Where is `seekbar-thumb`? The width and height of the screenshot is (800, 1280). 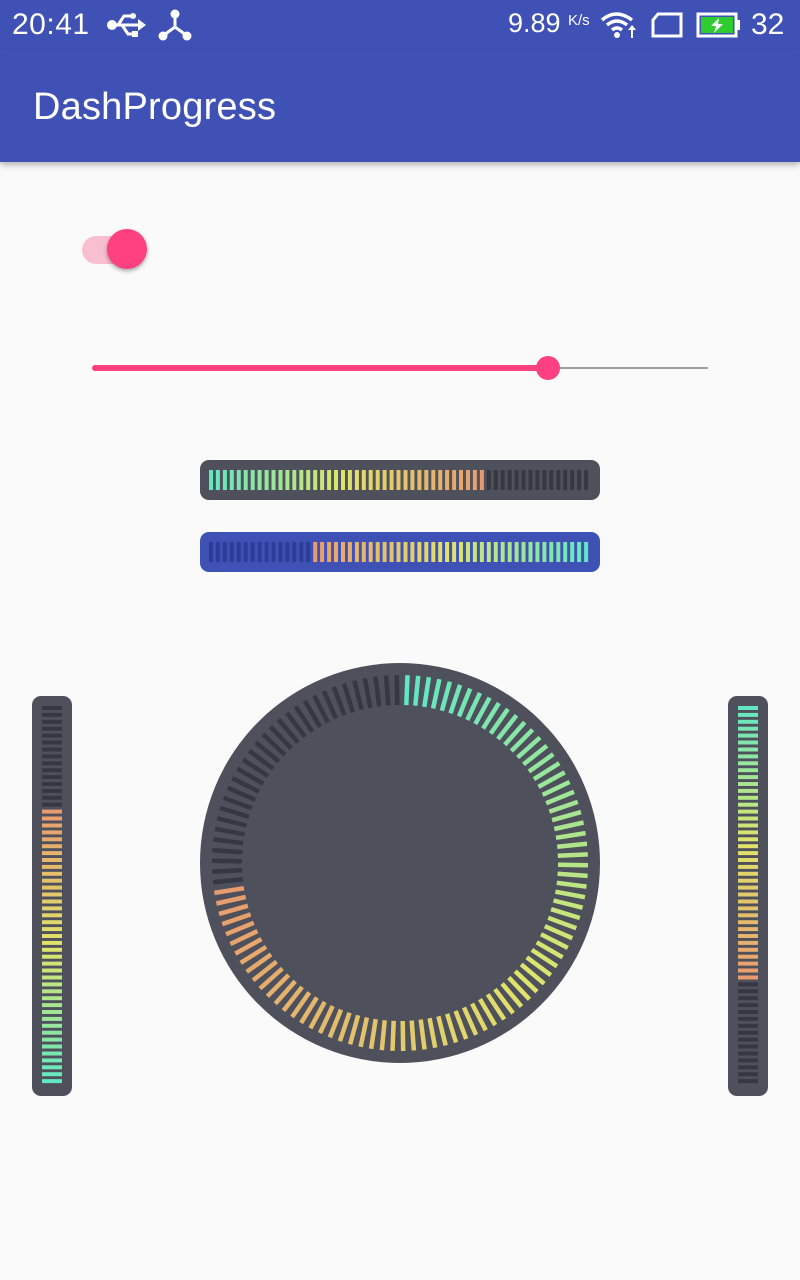 seekbar-thumb is located at coordinates (547, 368).